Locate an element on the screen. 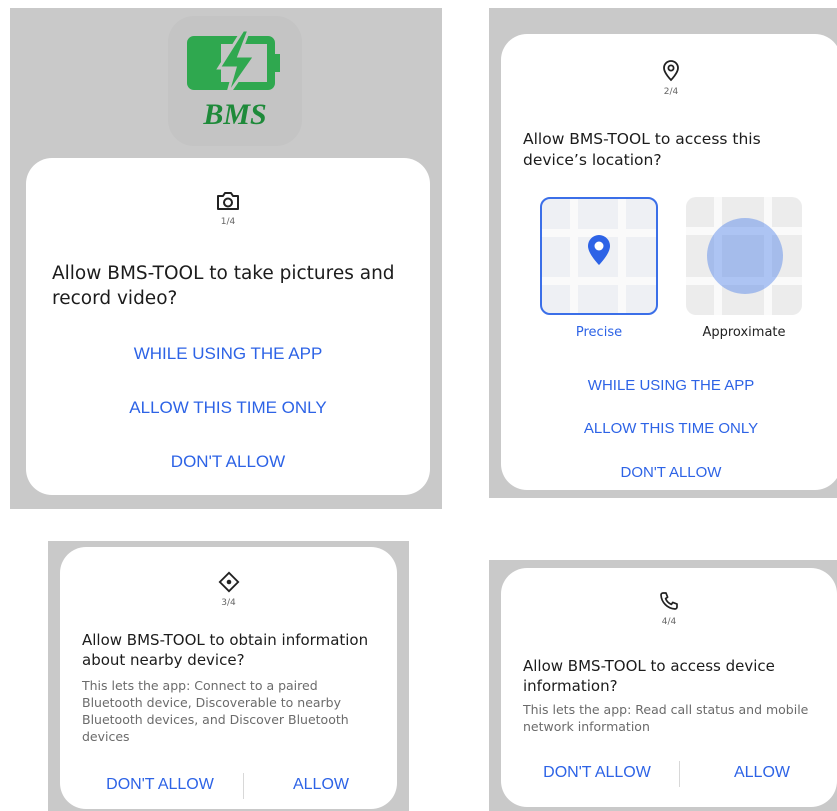  step-indicator: 3/4 is located at coordinates (228, 603).